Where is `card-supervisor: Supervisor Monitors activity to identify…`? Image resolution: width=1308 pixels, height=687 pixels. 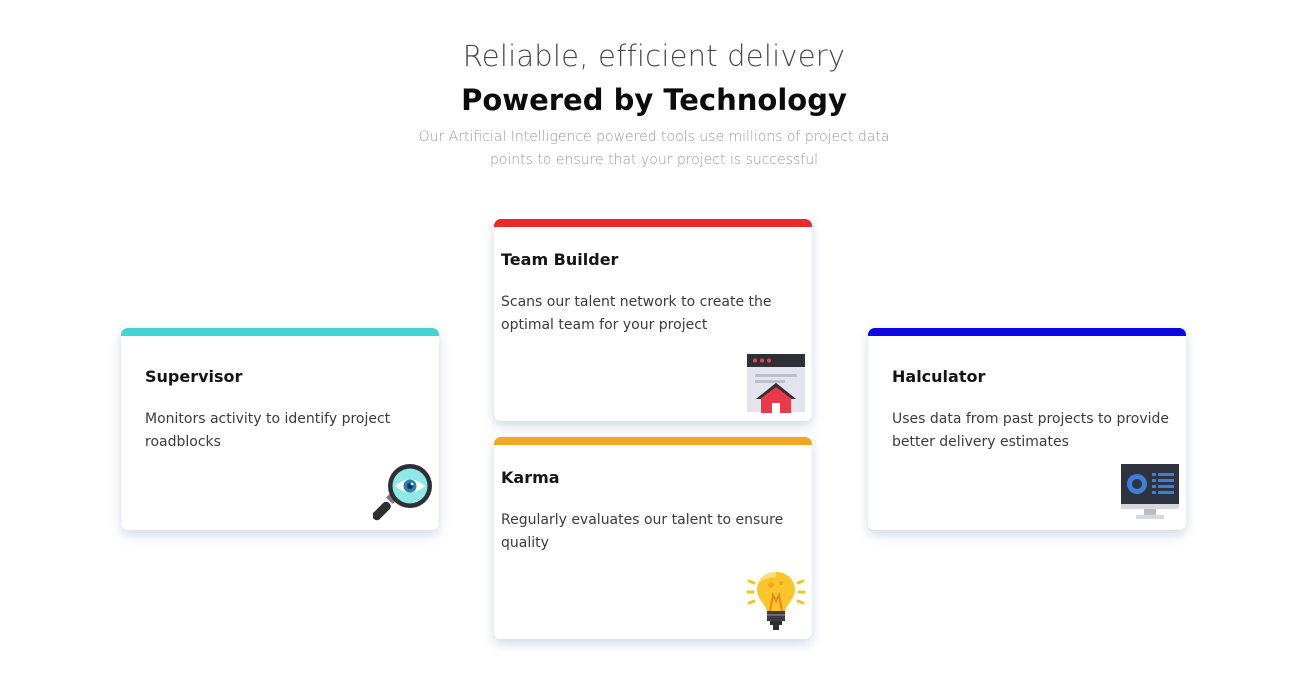
card-supervisor: Supervisor Monitors activity to identify… is located at coordinates (280, 429).